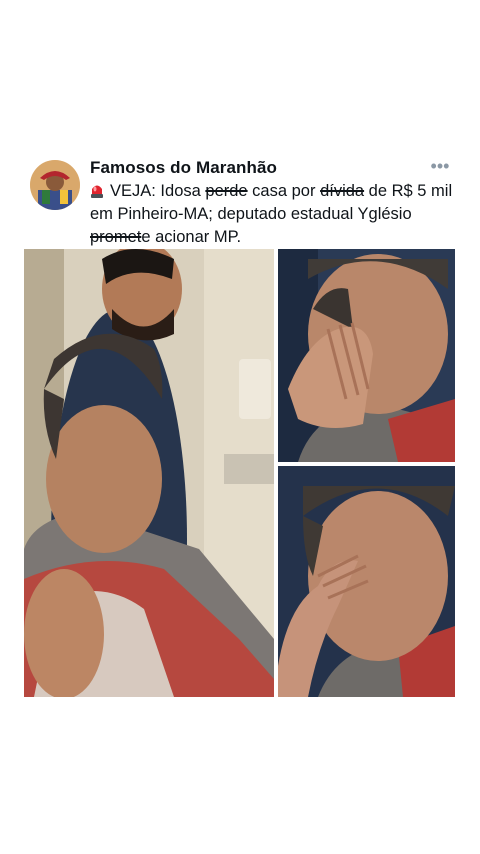 The width and height of the screenshot is (480, 854). Describe the element at coordinates (440, 166) in the screenshot. I see `more-options-icon: •••` at that location.